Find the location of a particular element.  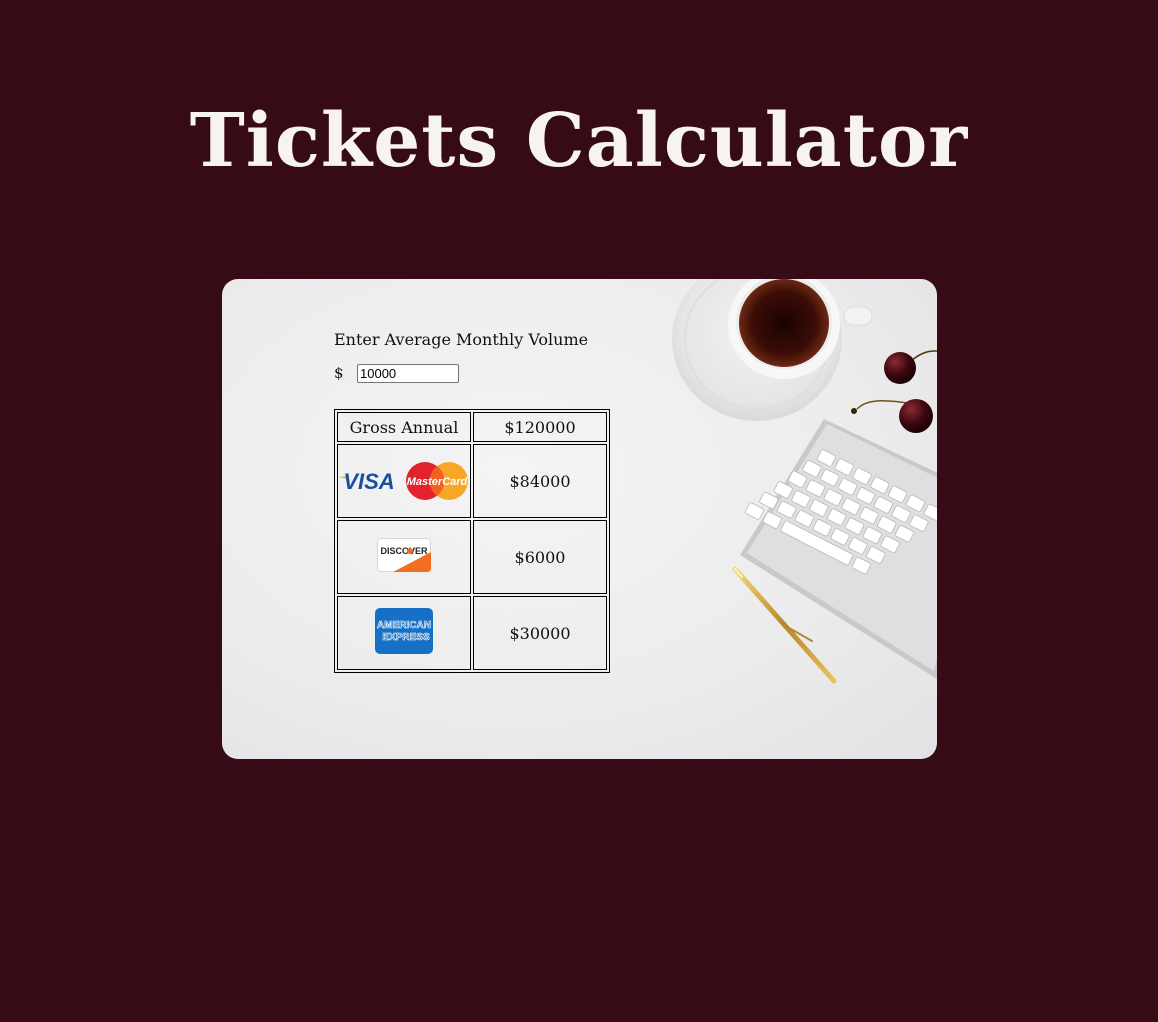

american-express-logo-cell: AMERICAN EXPRESS is located at coordinates (404, 633).